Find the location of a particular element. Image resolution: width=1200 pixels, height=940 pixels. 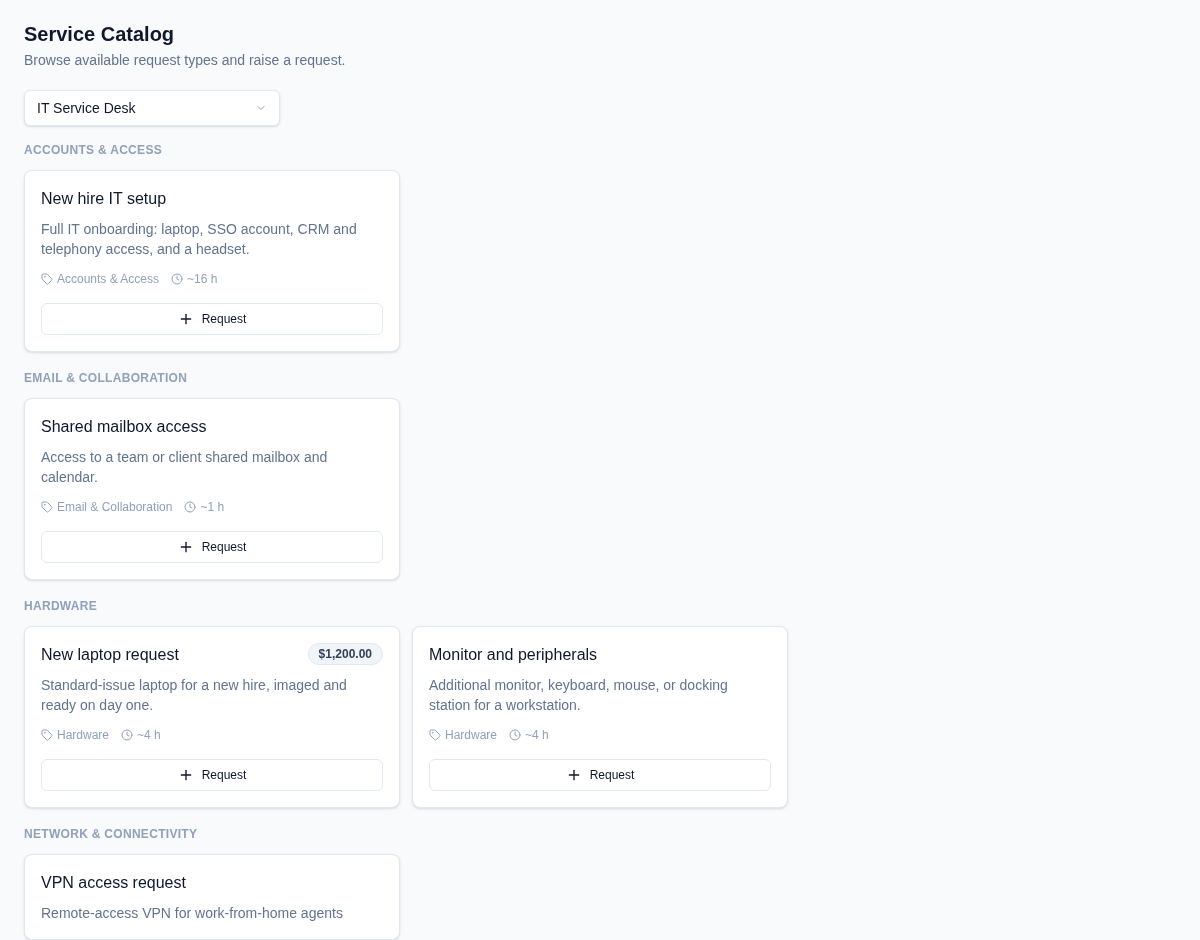

section-label: HARDWARE is located at coordinates (61, 606).